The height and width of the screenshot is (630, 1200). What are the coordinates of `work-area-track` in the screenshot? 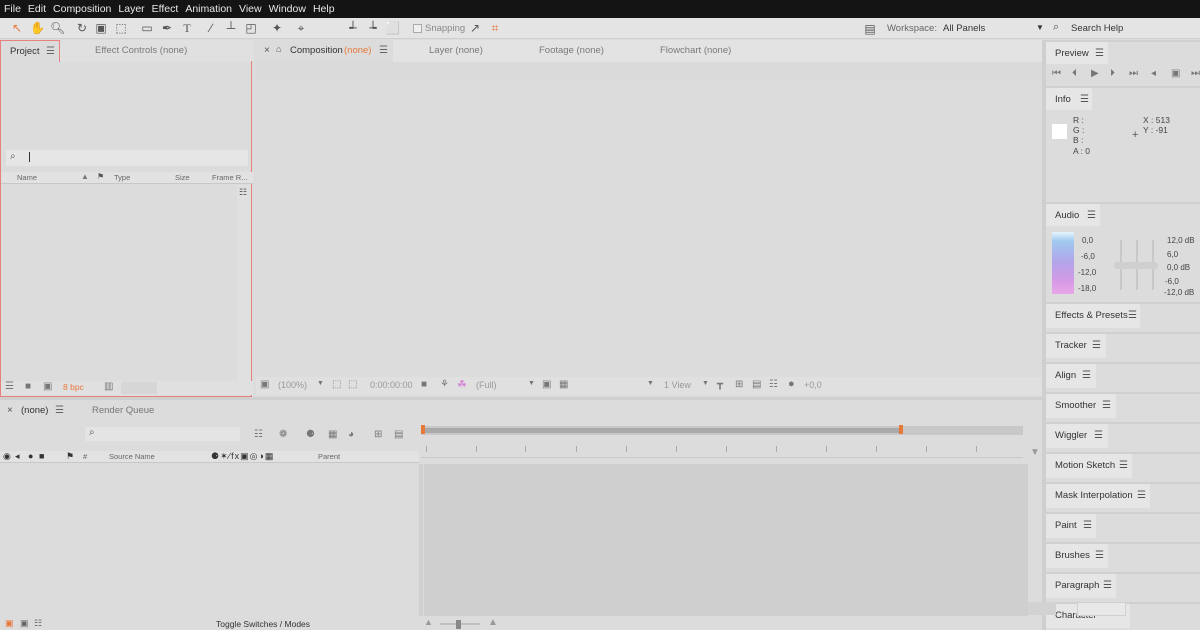 It's located at (722, 430).